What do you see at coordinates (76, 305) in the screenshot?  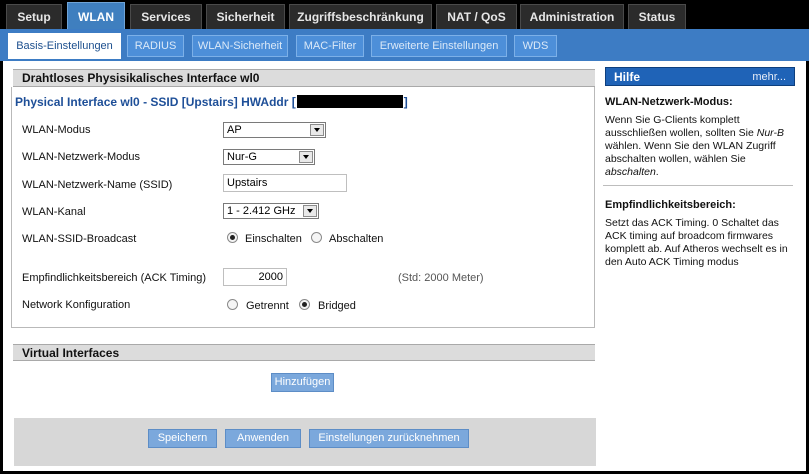 I see `network-config-label: Network Konfiguration` at bounding box center [76, 305].